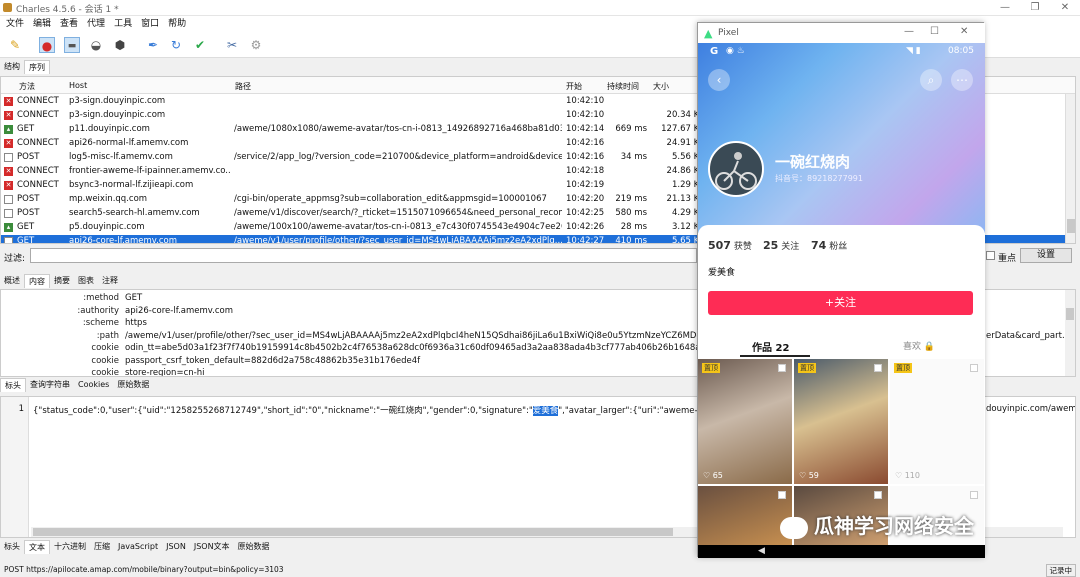  What do you see at coordinates (67, 10) in the screenshot?
I see `window-title: Charles 4.5.6 - 会话 1 *` at bounding box center [67, 10].